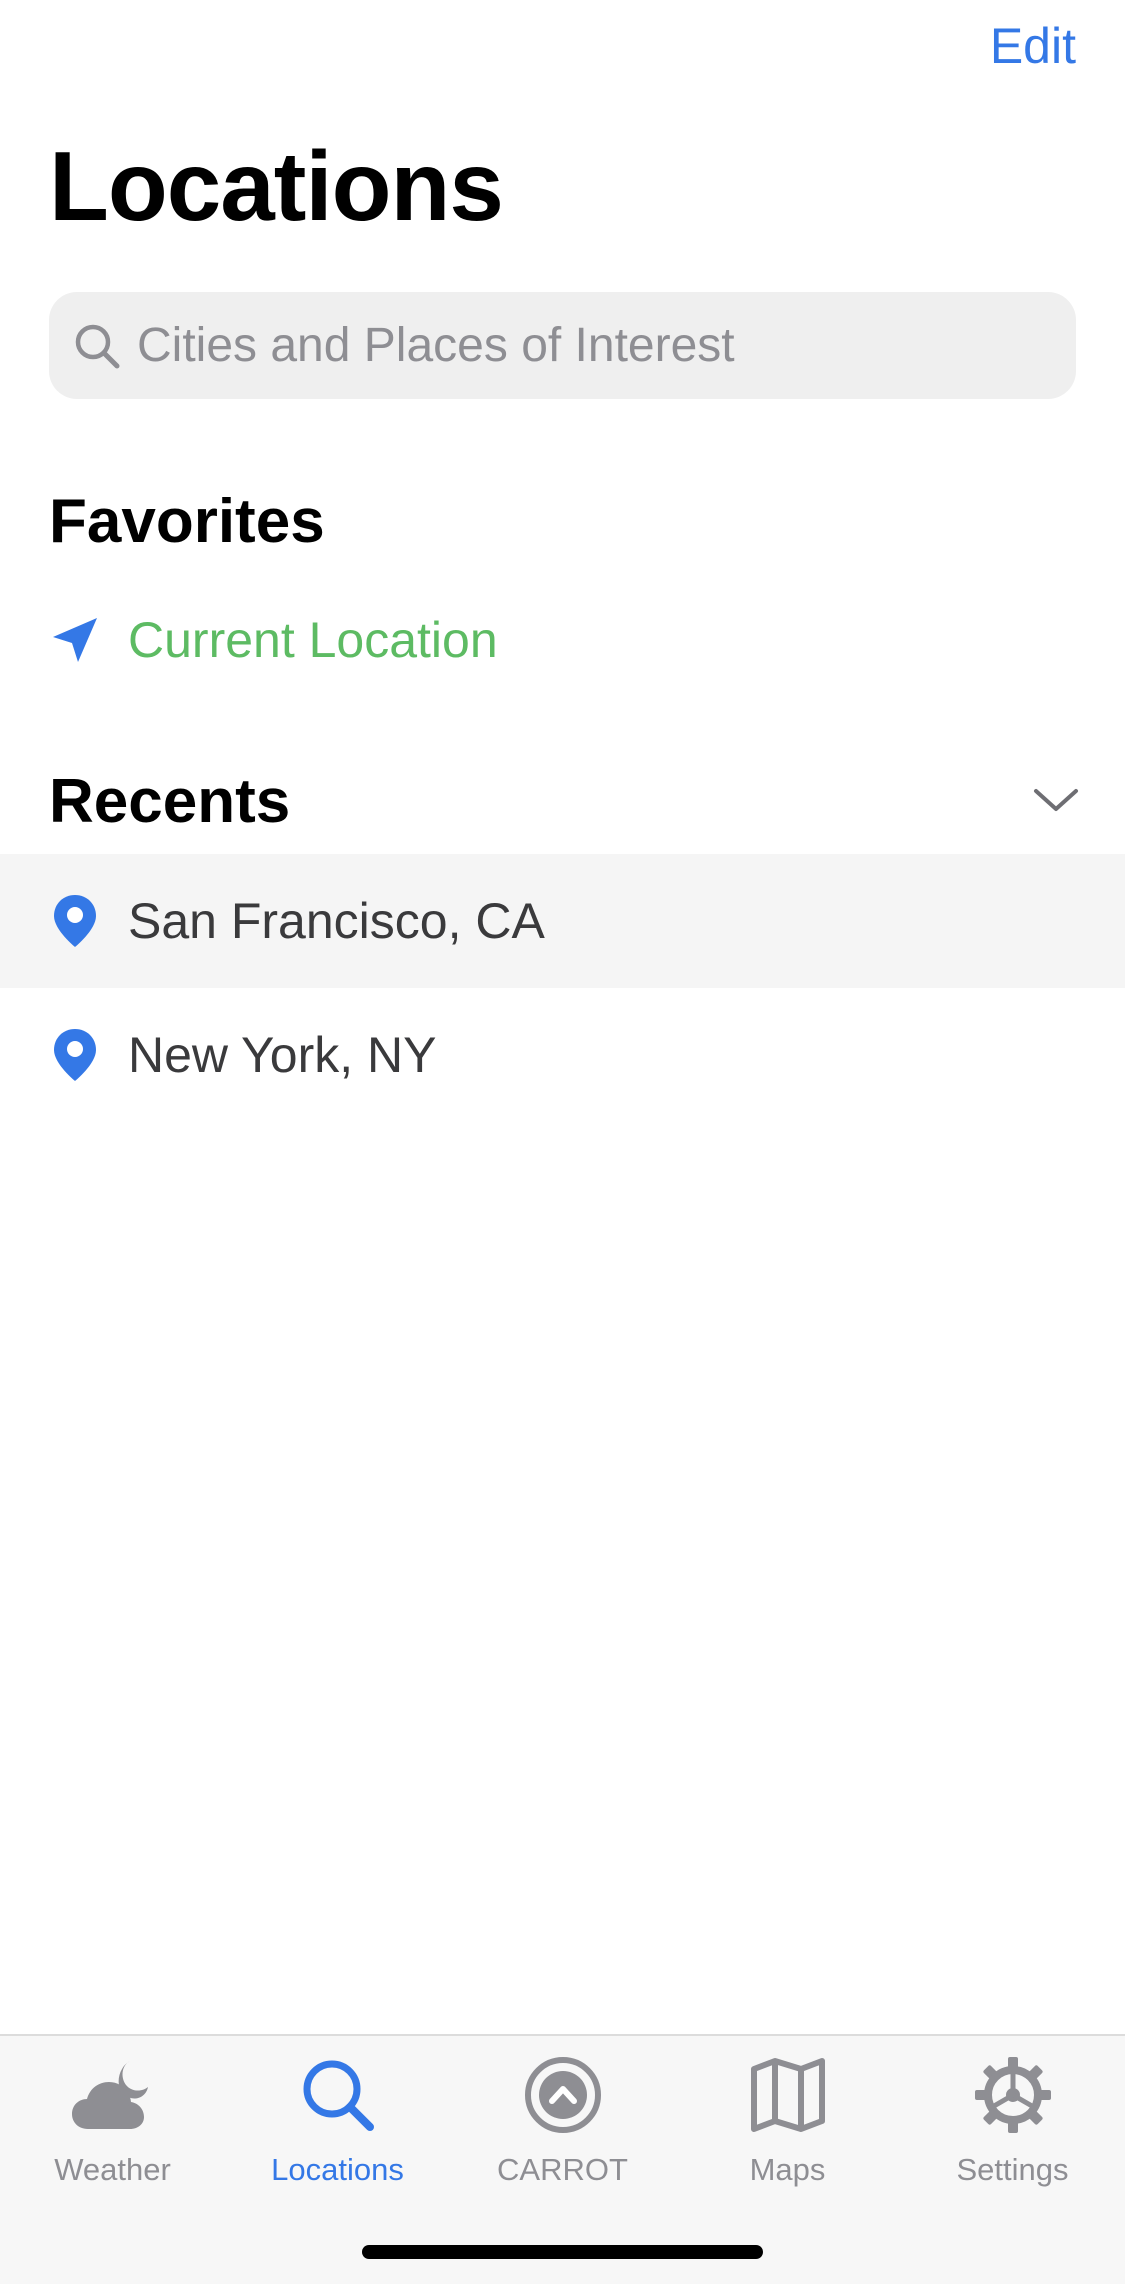  What do you see at coordinates (563, 2095) in the screenshot?
I see `carrot-logo-icon` at bounding box center [563, 2095].